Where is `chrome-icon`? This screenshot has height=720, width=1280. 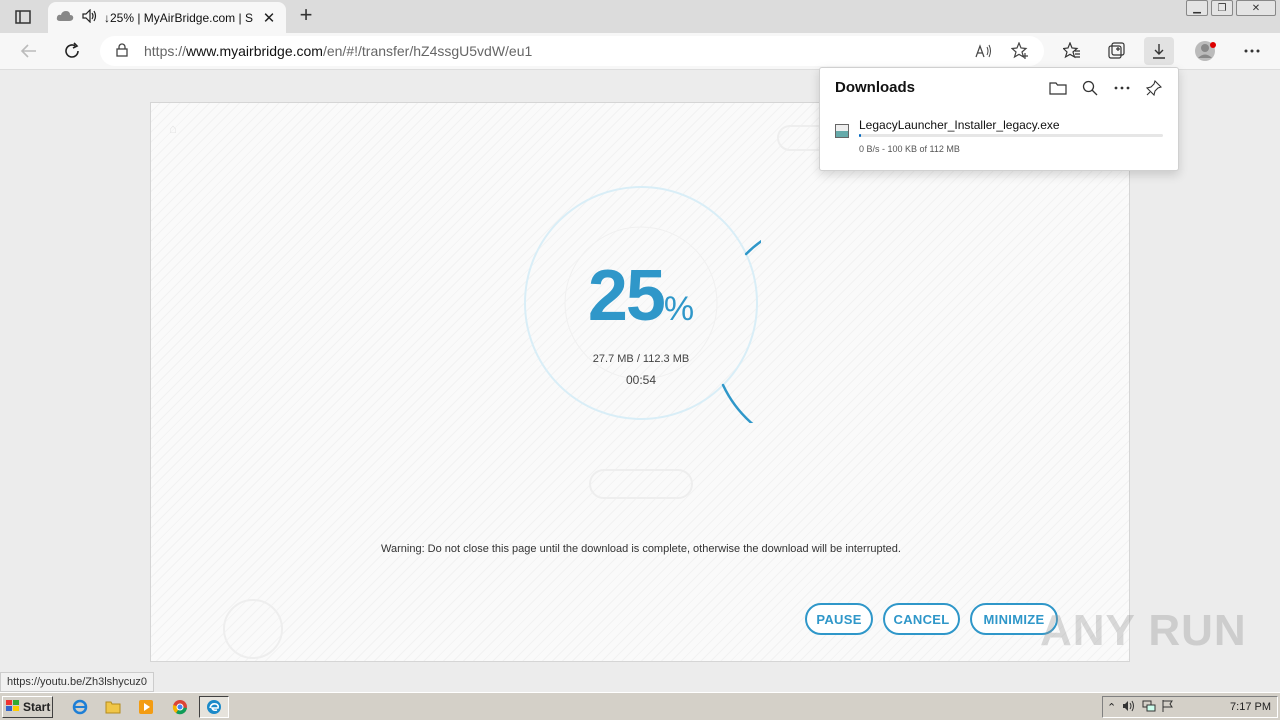 chrome-icon is located at coordinates (180, 707).